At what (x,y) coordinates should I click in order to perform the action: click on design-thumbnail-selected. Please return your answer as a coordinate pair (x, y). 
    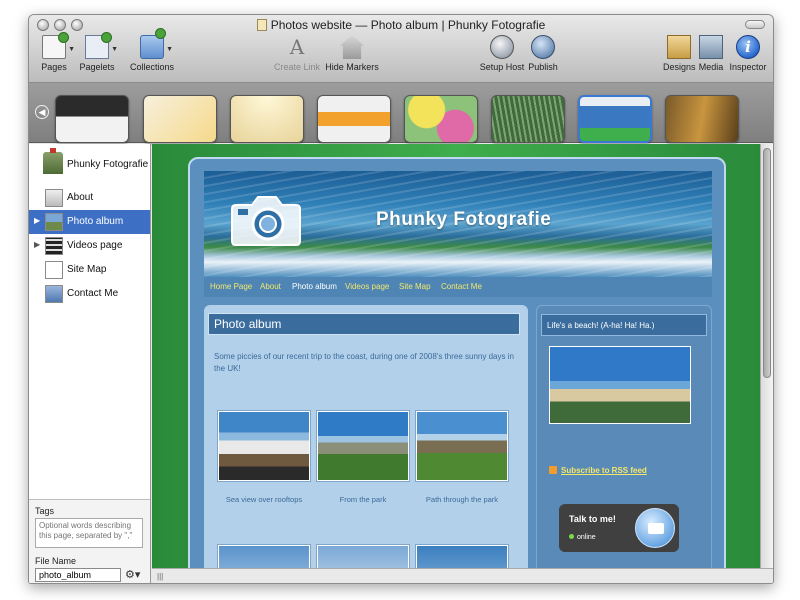
    Looking at the image, I should click on (615, 119).